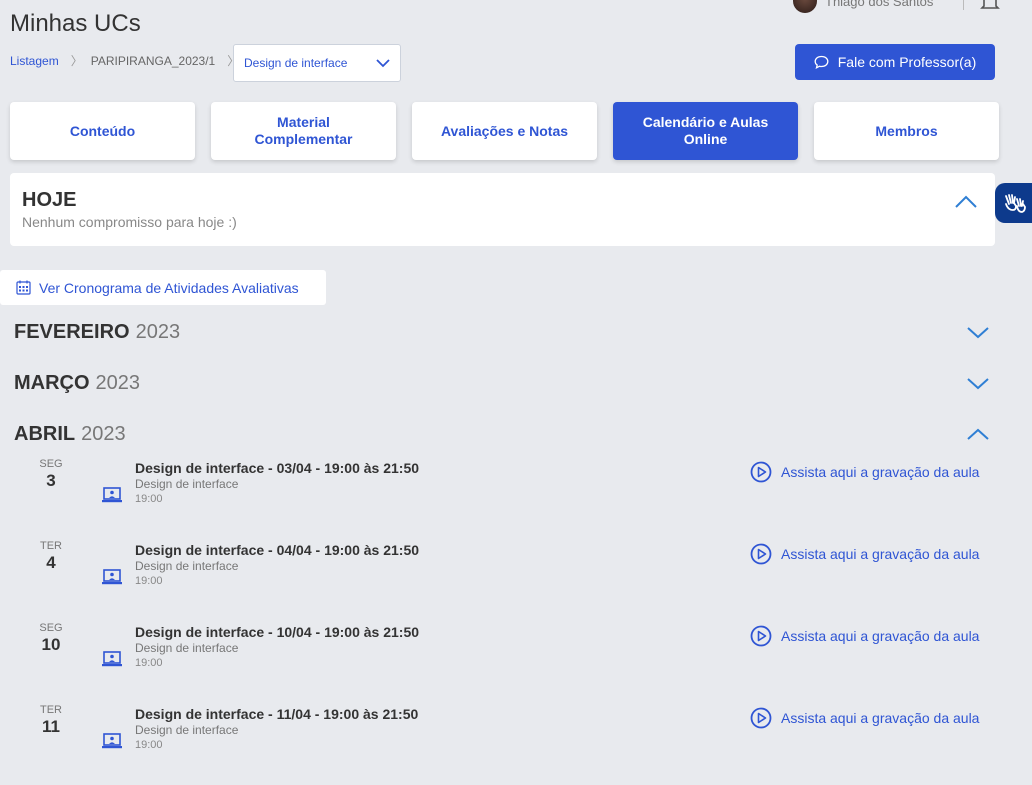  I want to click on month-name: MARÇO, so click(52, 382).